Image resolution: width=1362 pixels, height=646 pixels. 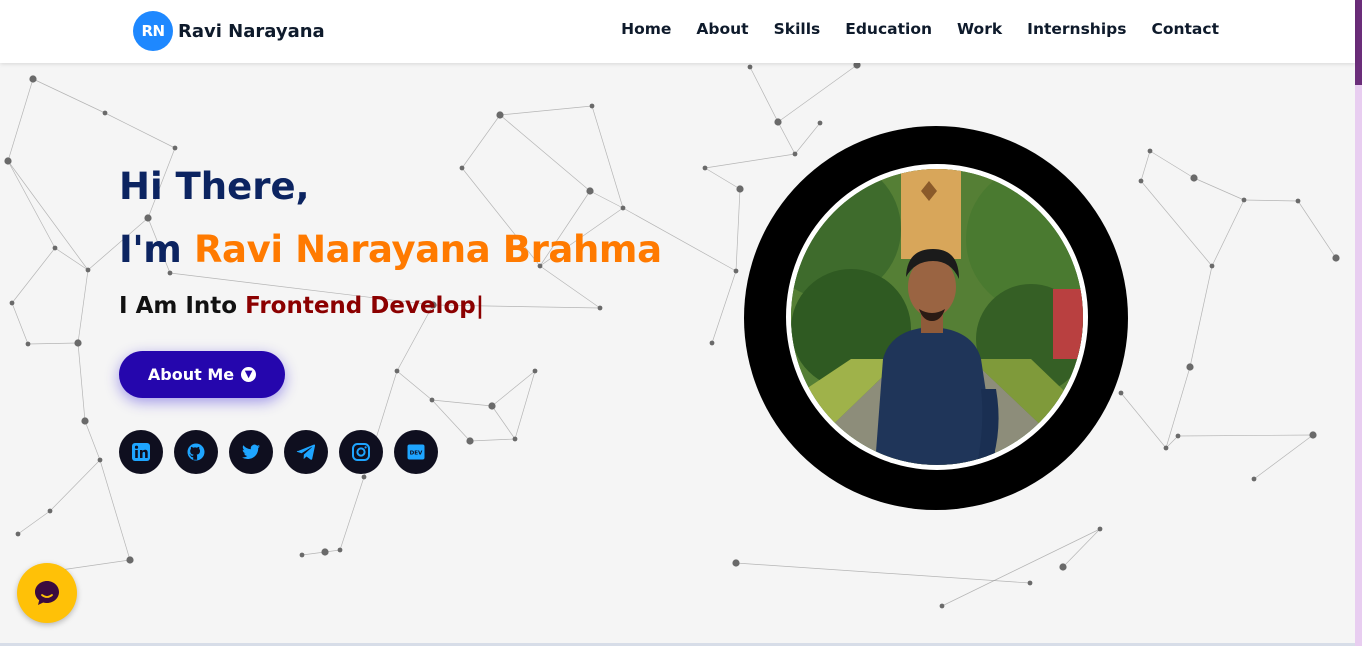 I want to click on nav-about-link: About, so click(x=722, y=29).